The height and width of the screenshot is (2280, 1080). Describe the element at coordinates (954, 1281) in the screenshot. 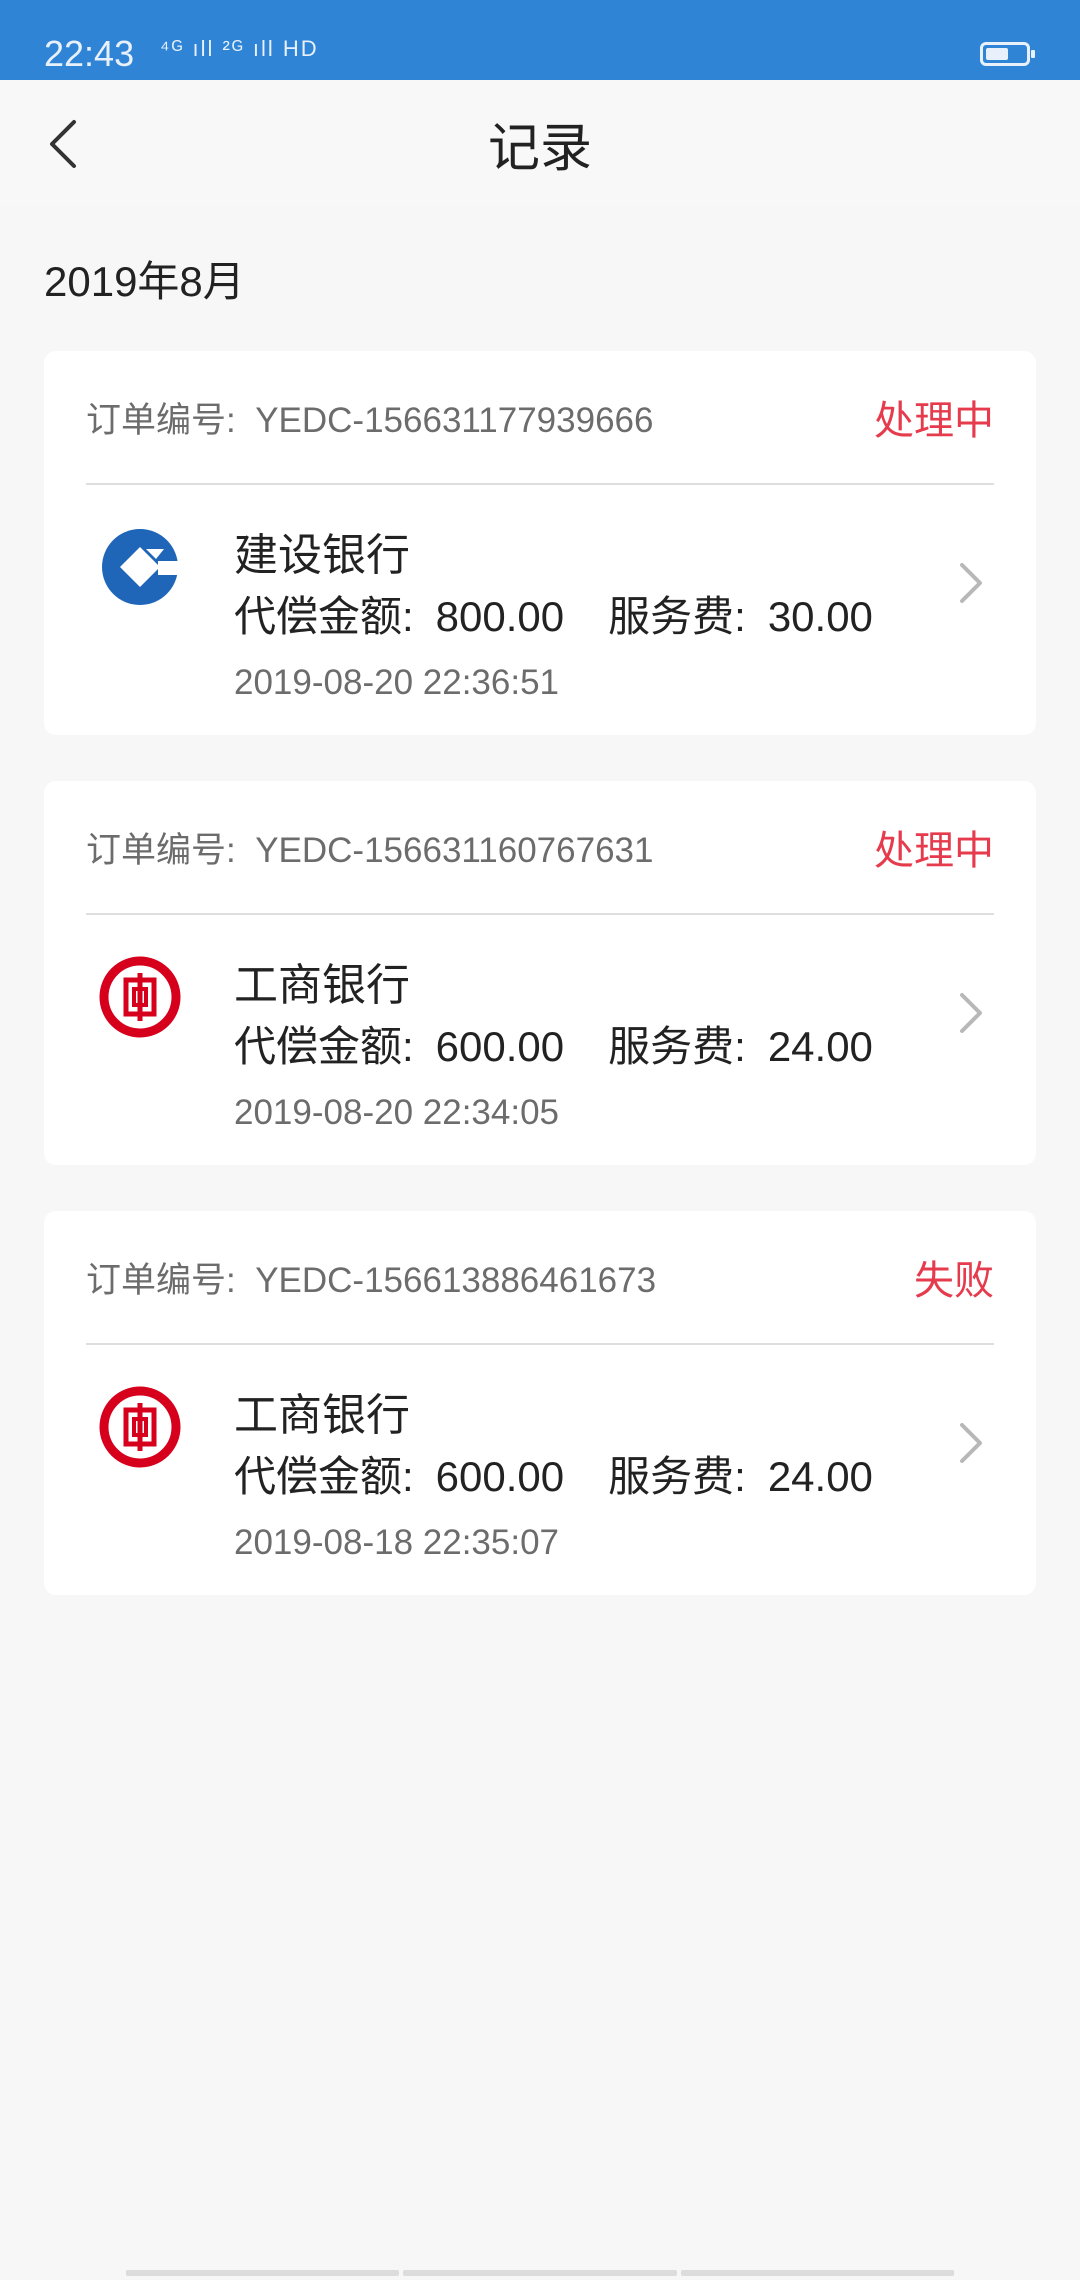

I see `status-badge: 失败` at that location.